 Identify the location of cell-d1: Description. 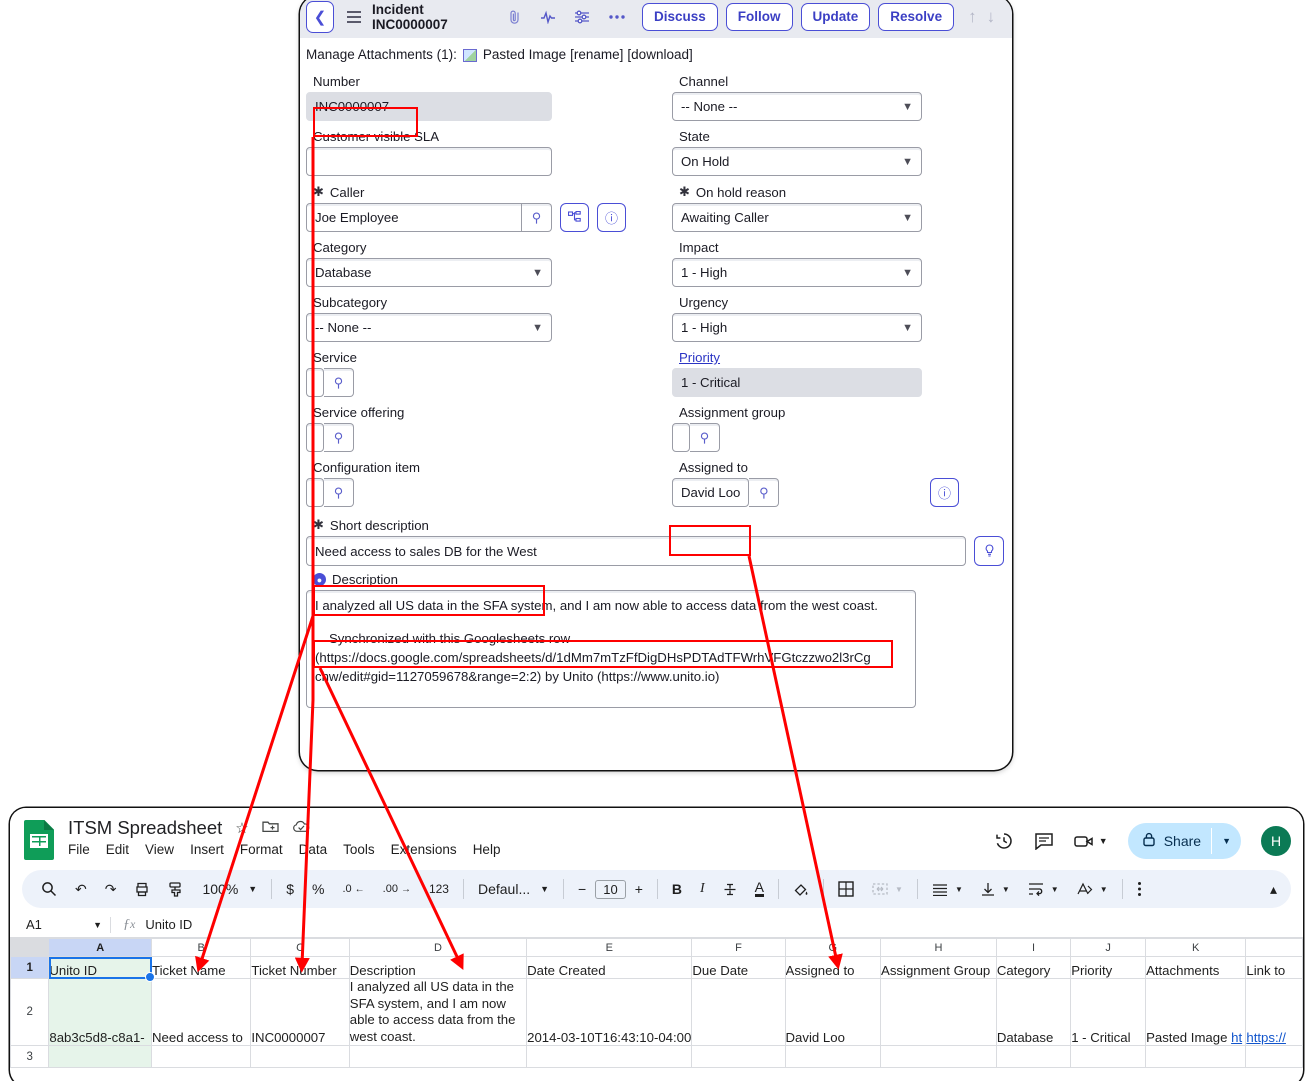
(438, 967).